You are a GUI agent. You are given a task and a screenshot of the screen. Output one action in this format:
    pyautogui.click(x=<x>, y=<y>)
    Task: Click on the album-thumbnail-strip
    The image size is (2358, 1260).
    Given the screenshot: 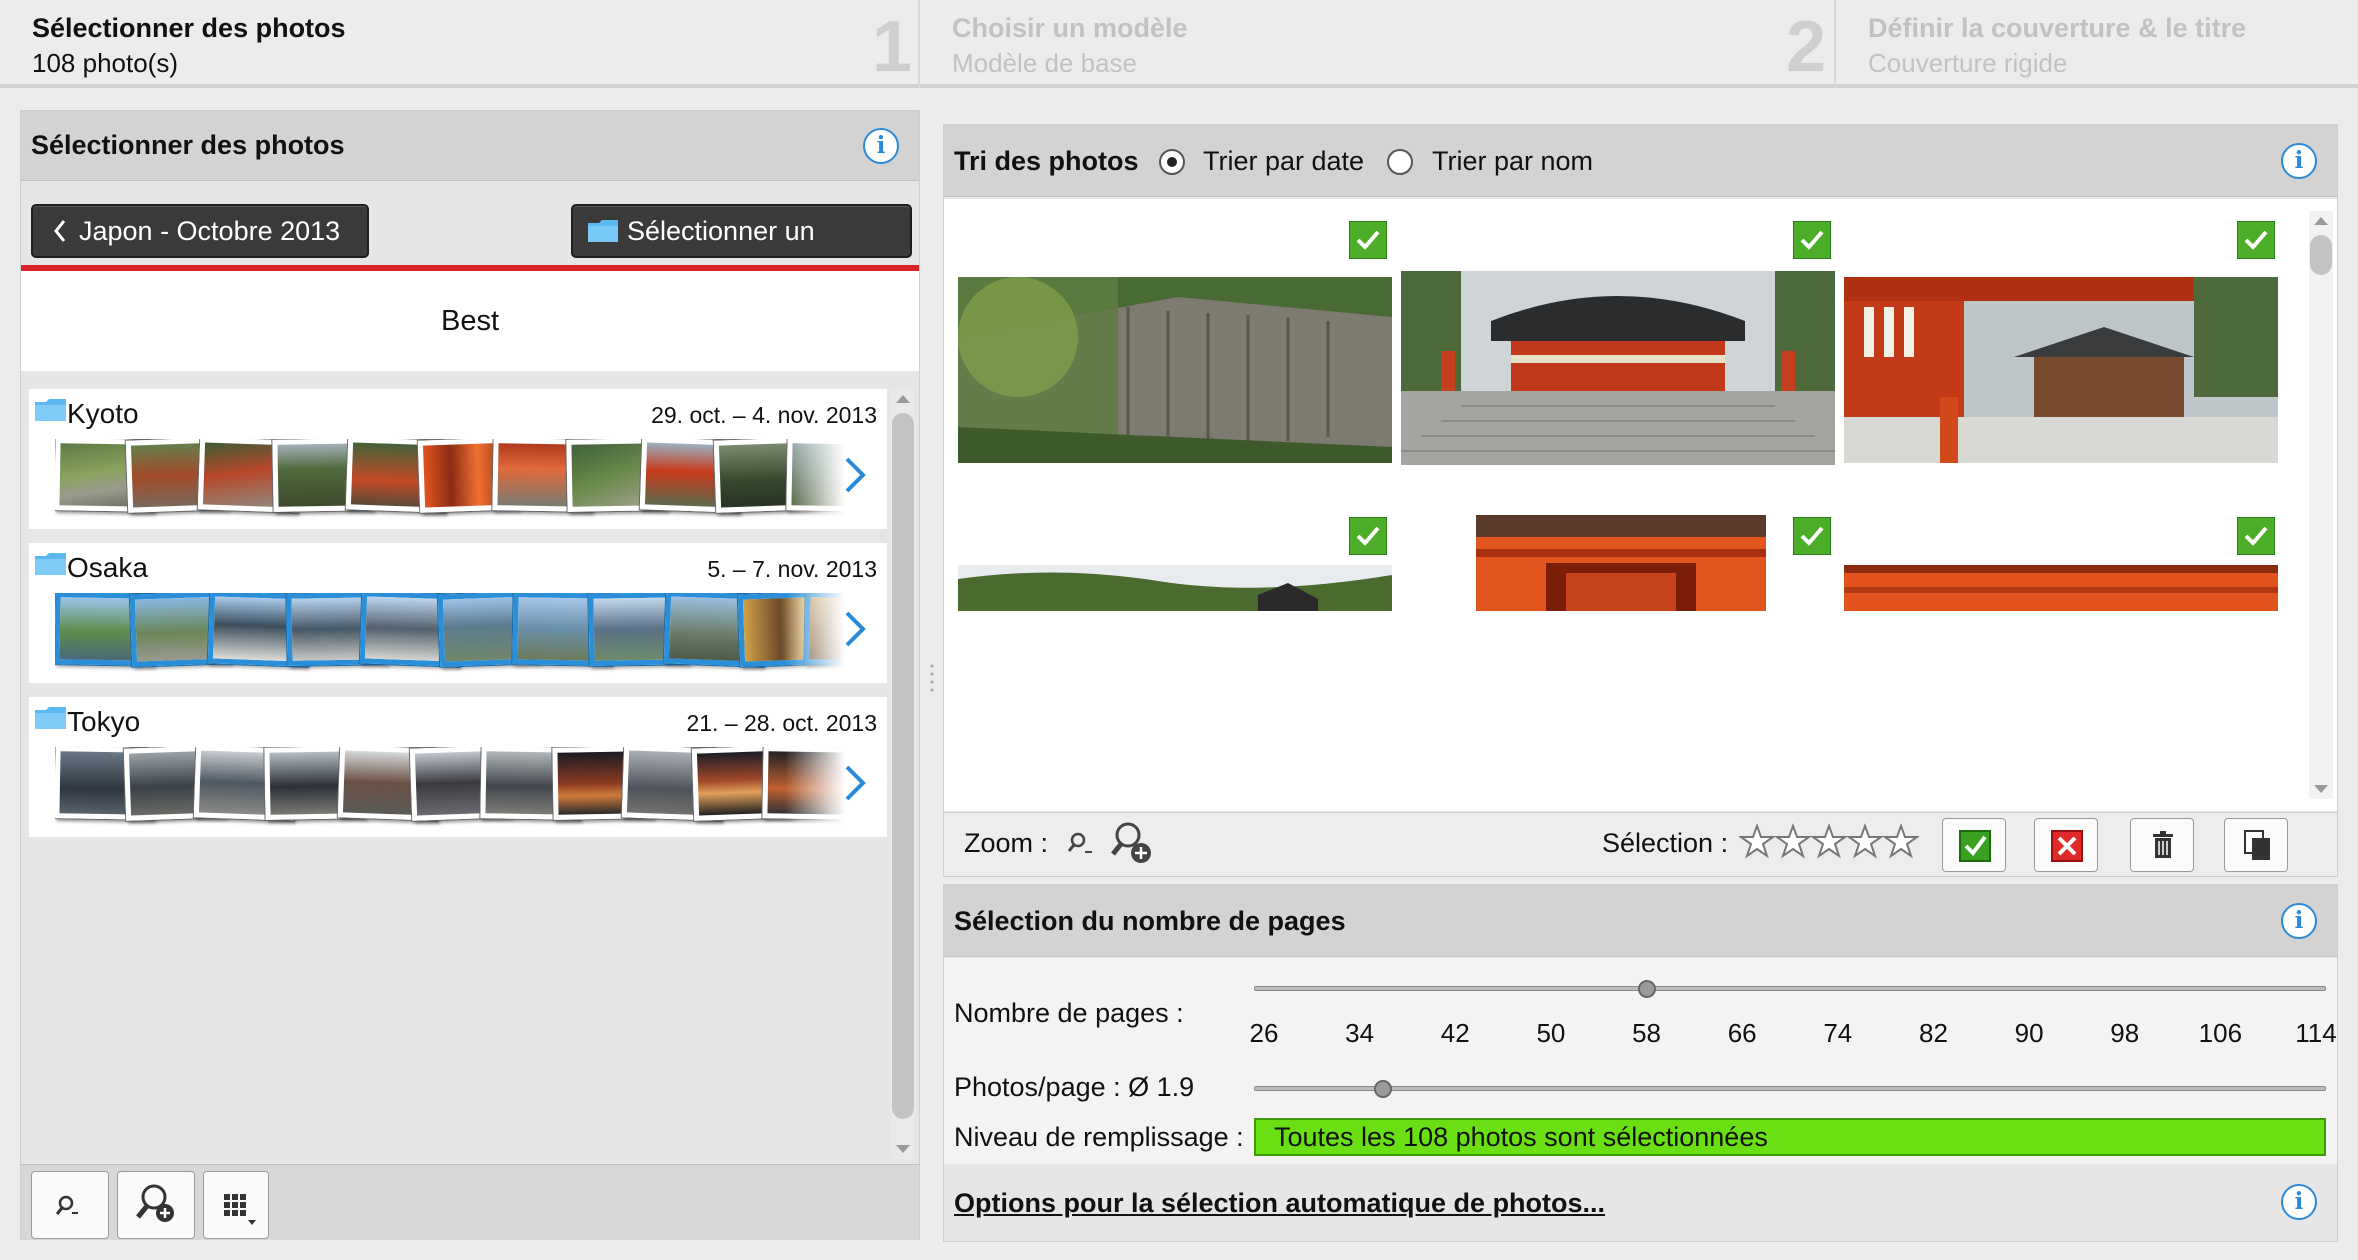 What is the action you would take?
    pyautogui.click(x=450, y=788)
    